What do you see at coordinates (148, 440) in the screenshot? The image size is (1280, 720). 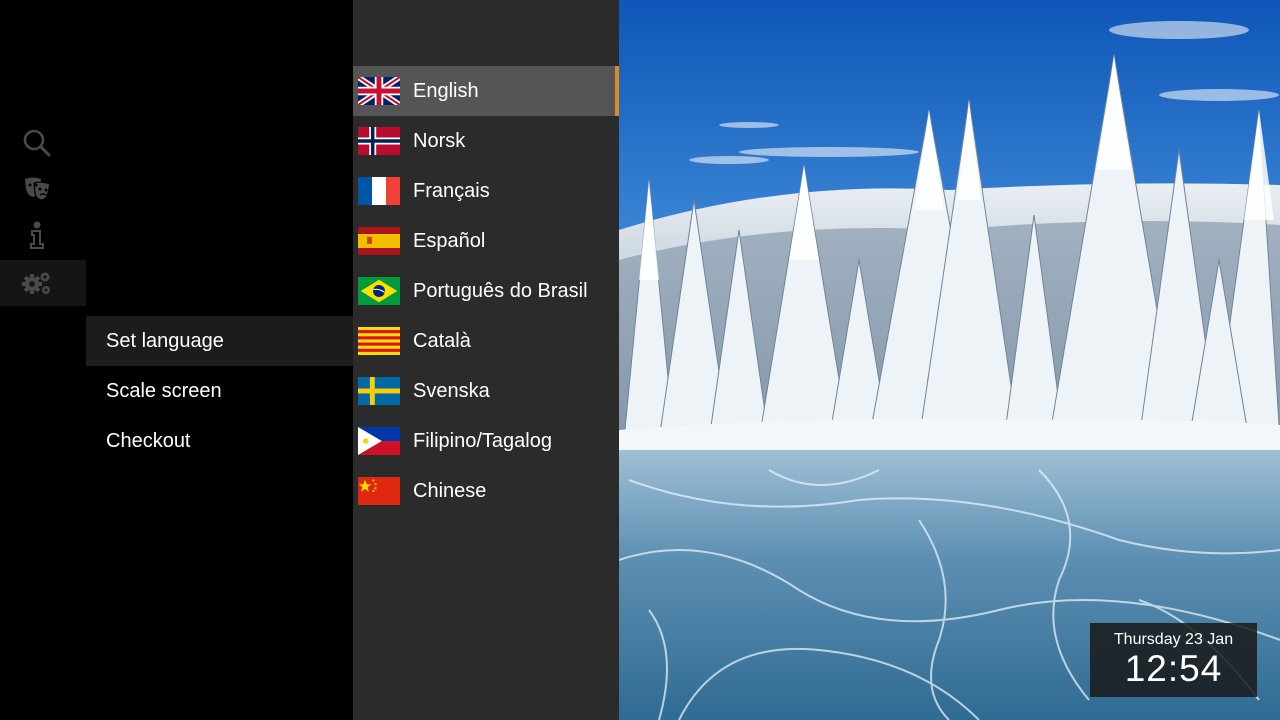 I see `submenu-item-label: Checkout` at bounding box center [148, 440].